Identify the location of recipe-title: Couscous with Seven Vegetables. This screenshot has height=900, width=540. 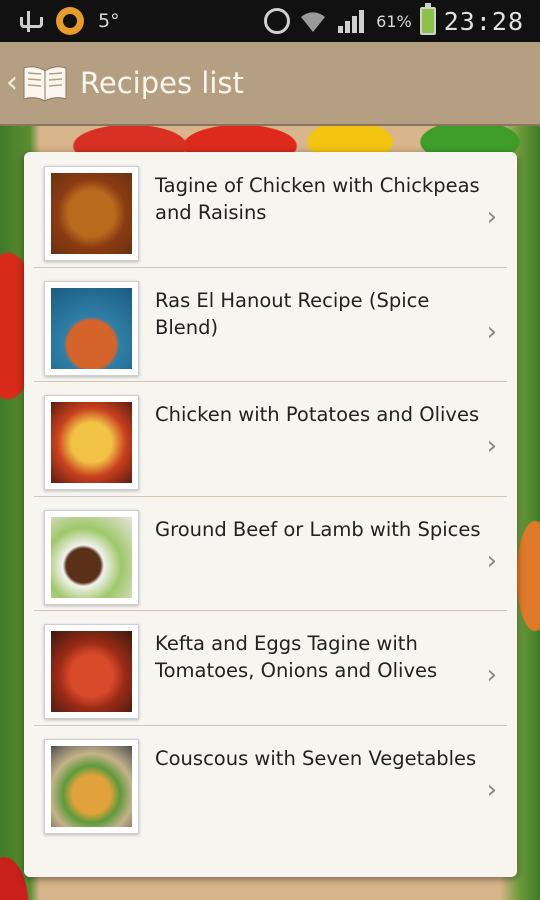
(316, 758).